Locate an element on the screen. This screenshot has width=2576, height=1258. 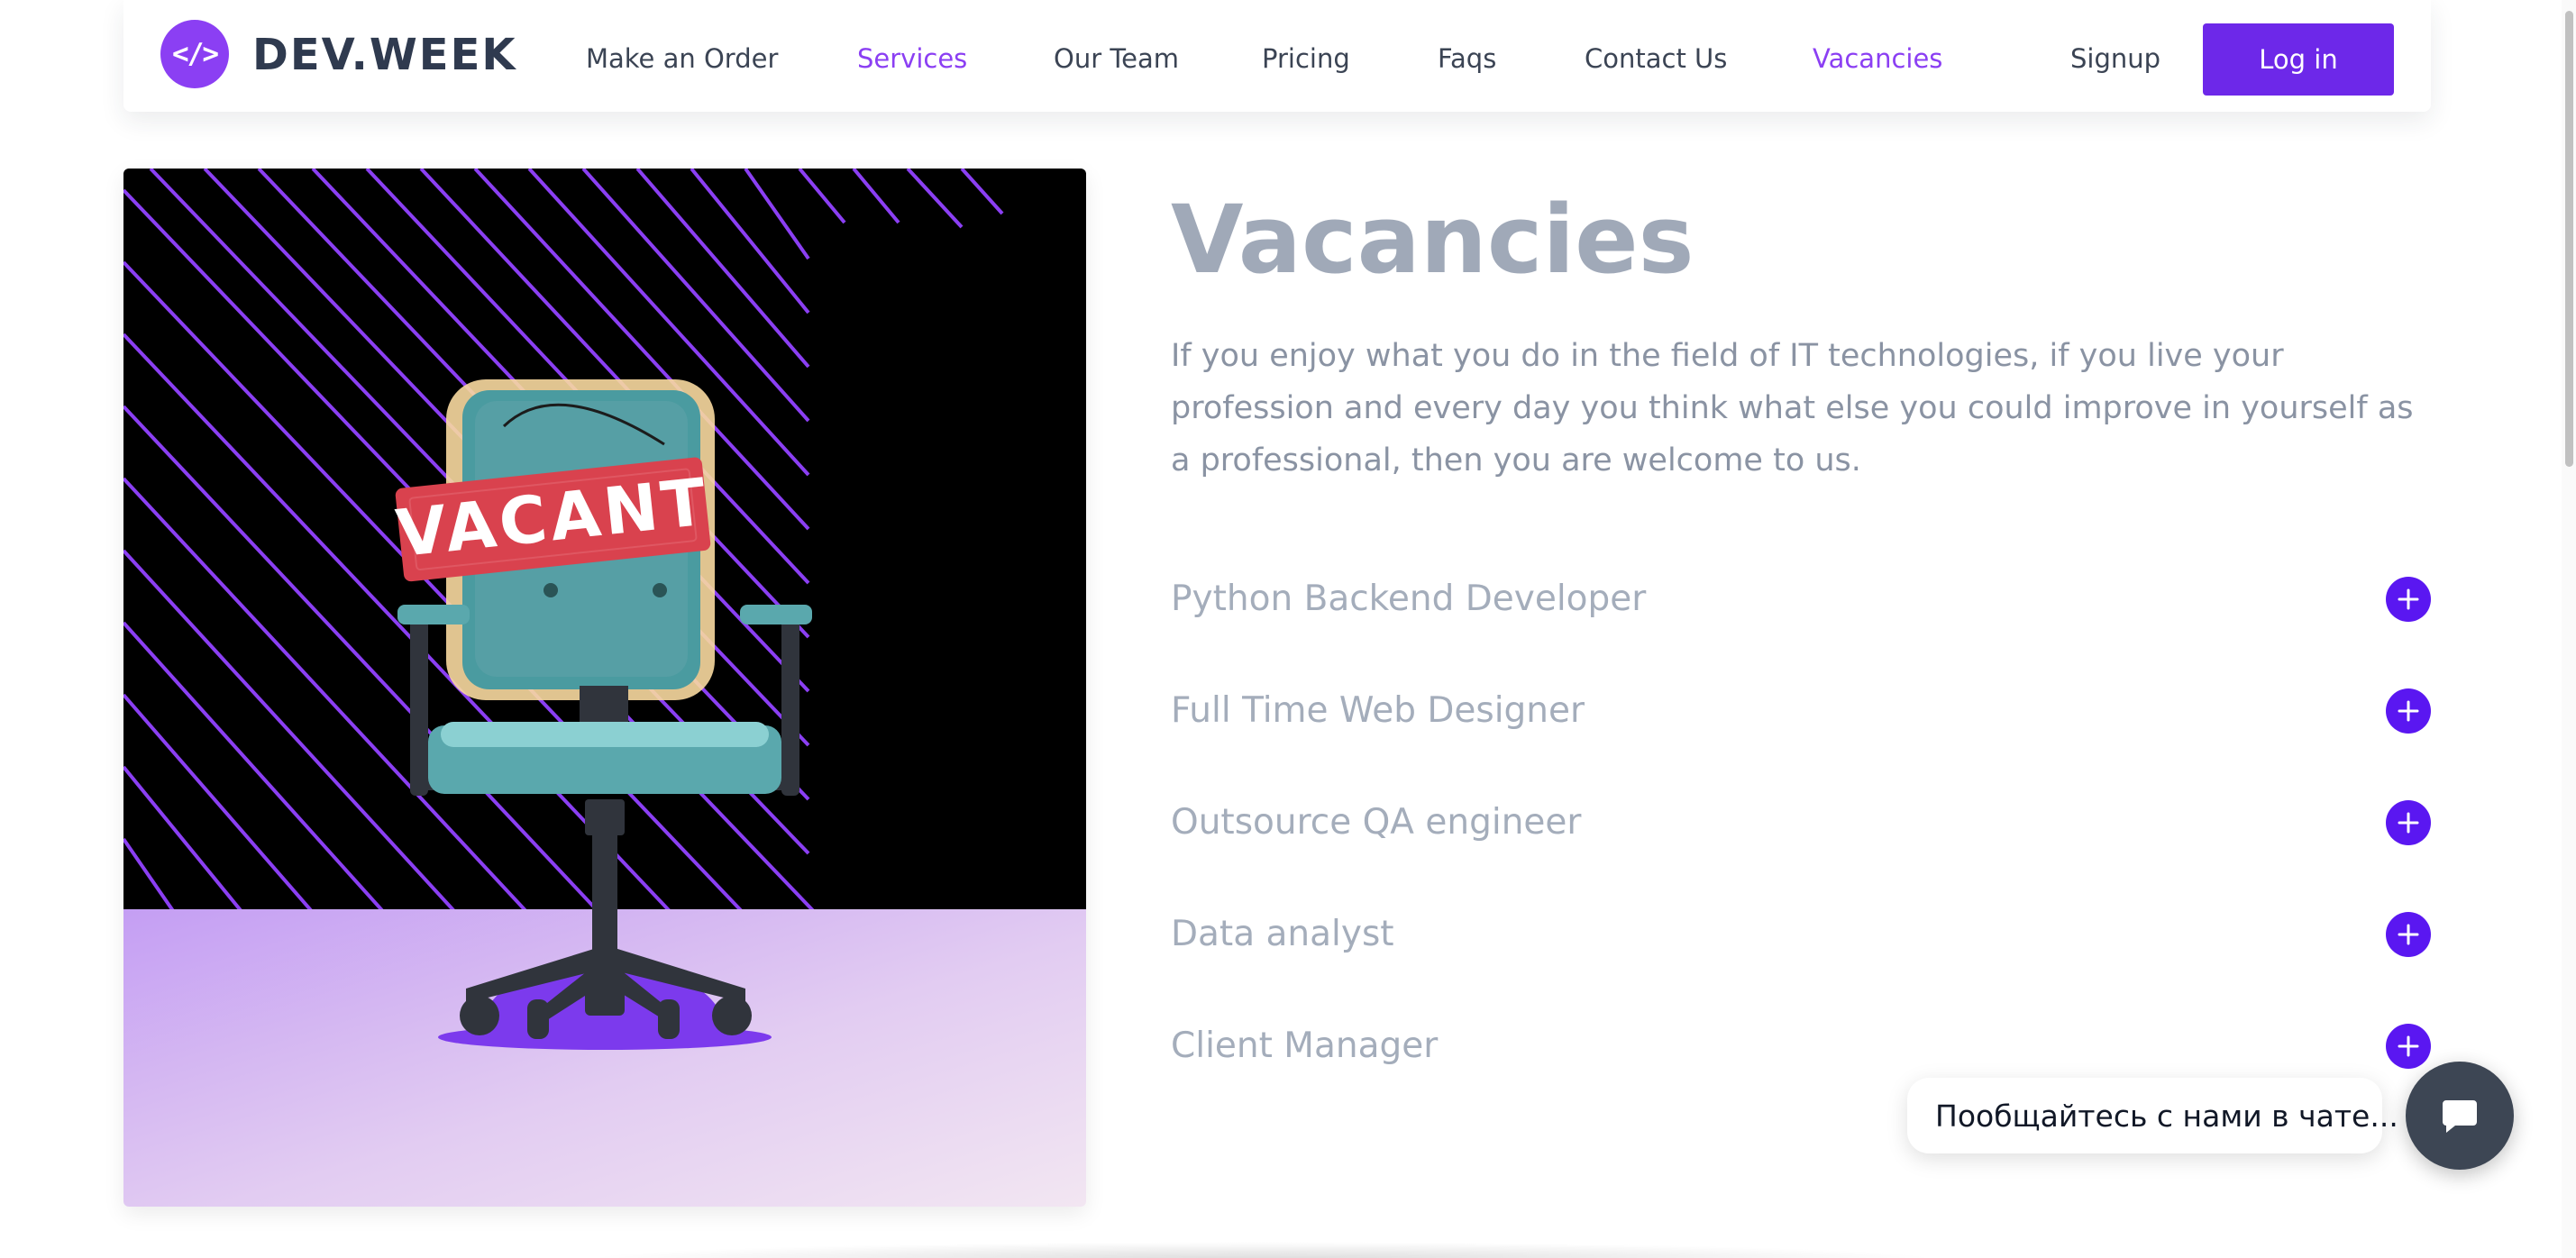
nav-our-team: Our Team is located at coordinates (1116, 58).